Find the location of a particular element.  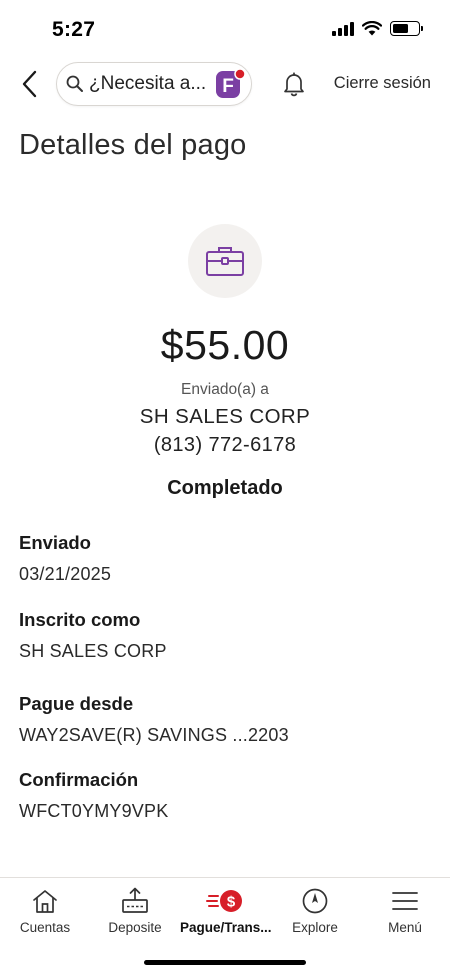

status-time: 5:27 is located at coordinates (74, 29).